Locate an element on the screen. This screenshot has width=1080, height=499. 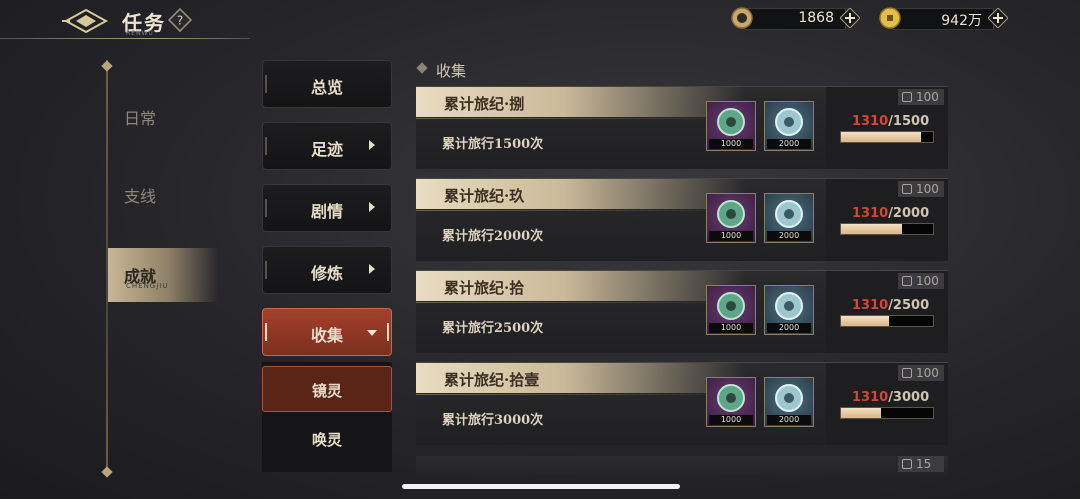
quest-description: 累计旅行3000次 is located at coordinates (493, 420).